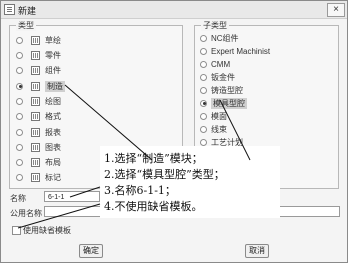 Image resolution: width=348 pixels, height=263 pixels. I want to click on arrow-to-name-field, so click(85, 192).